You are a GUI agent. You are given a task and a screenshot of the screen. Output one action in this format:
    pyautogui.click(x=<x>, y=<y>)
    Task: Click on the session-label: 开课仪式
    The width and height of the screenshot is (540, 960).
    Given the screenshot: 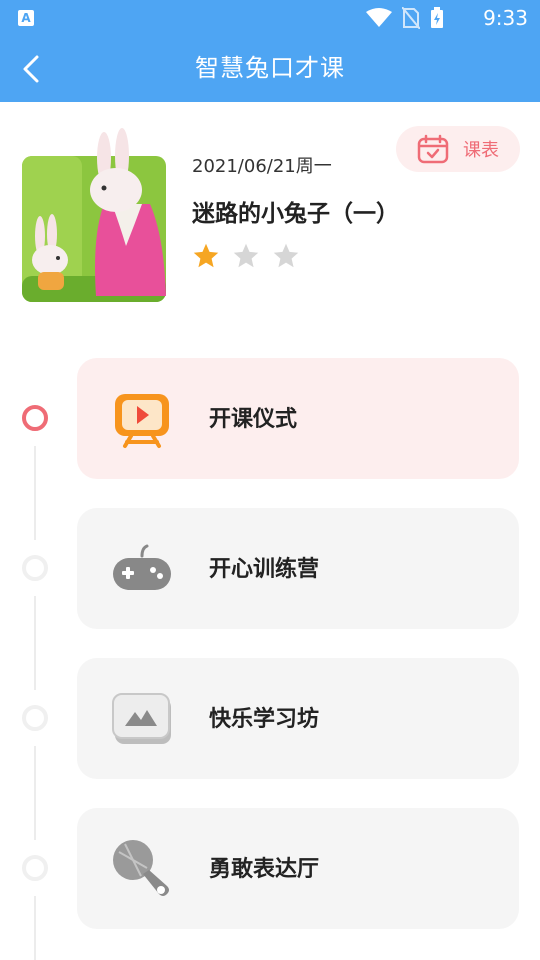 What is the action you would take?
    pyautogui.click(x=253, y=419)
    